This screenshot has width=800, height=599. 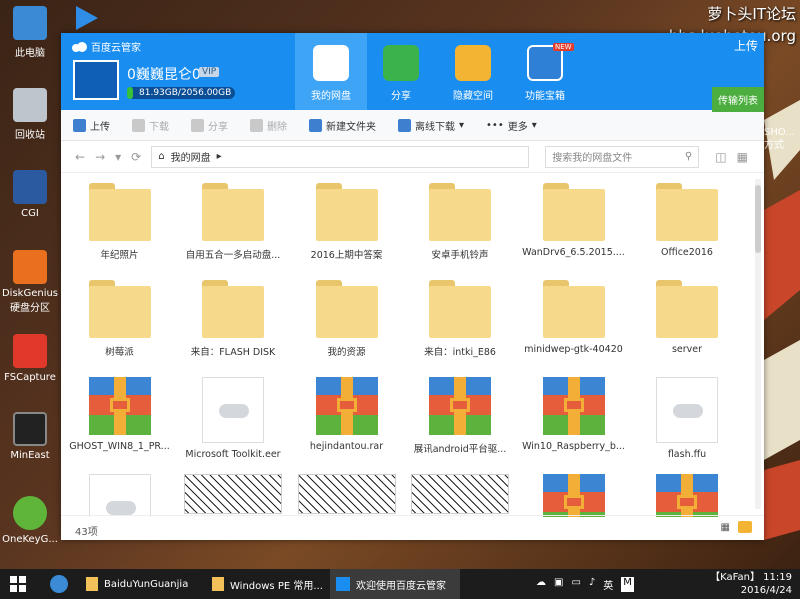 I want to click on battery-icon: ▭, so click(x=576, y=582).